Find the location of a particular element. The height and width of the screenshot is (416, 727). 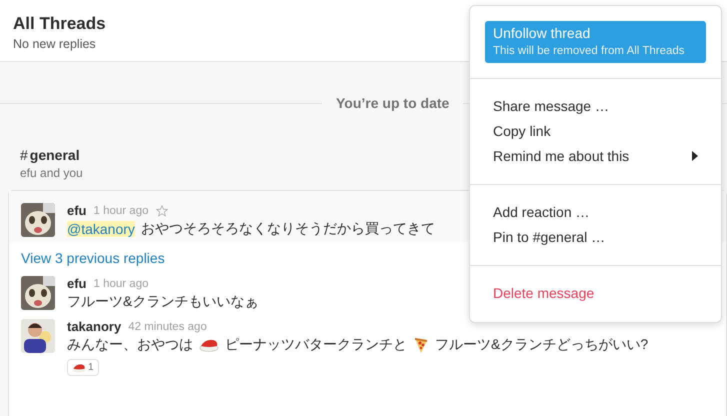

author-name: takanory is located at coordinates (94, 326).